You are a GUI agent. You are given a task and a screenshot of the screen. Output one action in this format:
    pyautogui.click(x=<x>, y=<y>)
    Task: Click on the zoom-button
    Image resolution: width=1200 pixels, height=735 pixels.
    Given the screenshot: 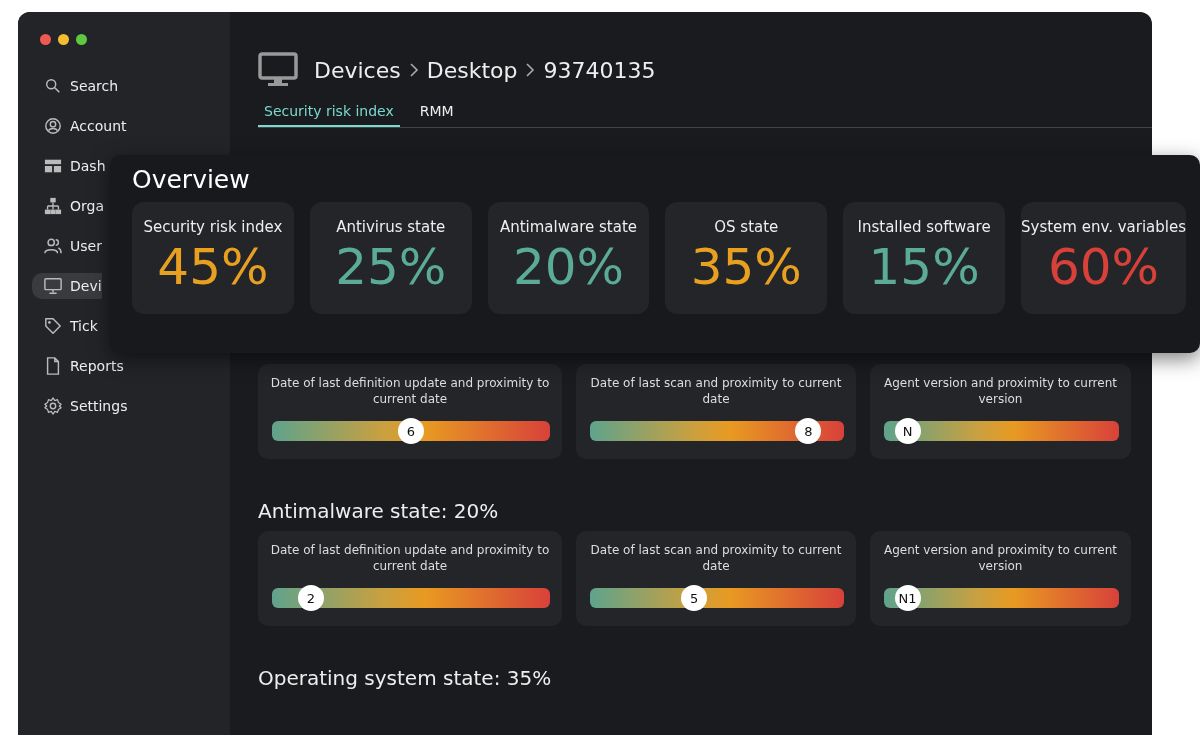 What is the action you would take?
    pyautogui.click(x=81, y=39)
    